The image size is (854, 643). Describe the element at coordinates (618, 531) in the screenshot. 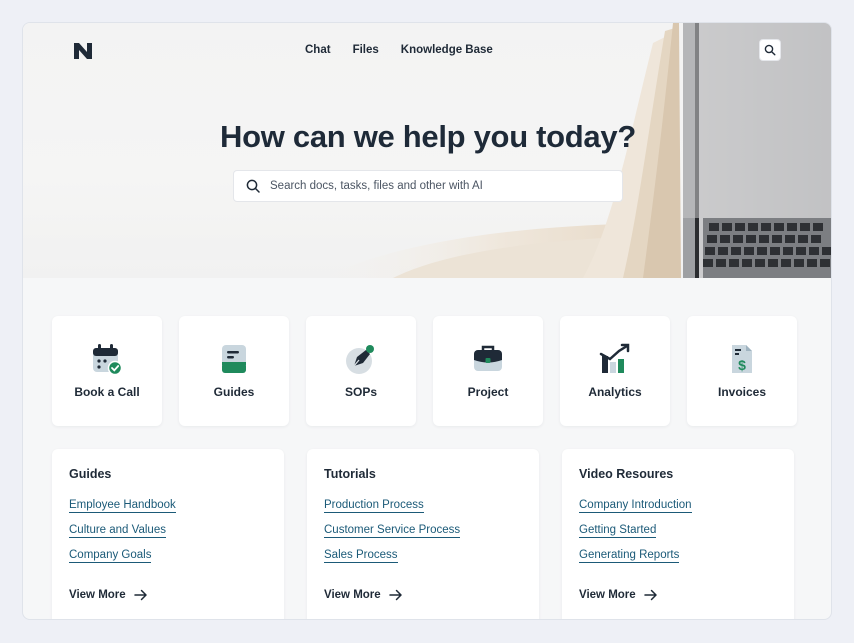

I see `panel-link-getting-started: Getting Started` at that location.